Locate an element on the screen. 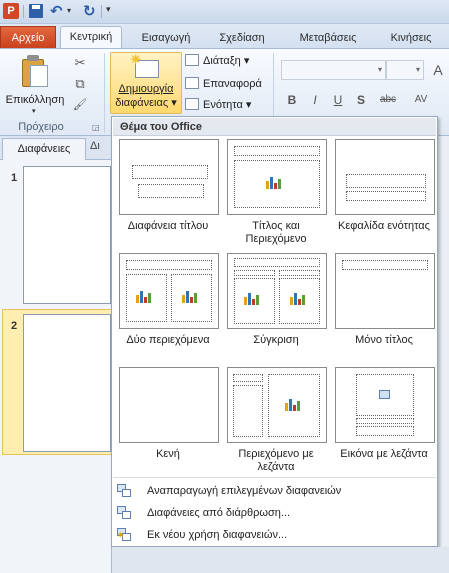  font-name-combo: ▾ is located at coordinates (333, 70).